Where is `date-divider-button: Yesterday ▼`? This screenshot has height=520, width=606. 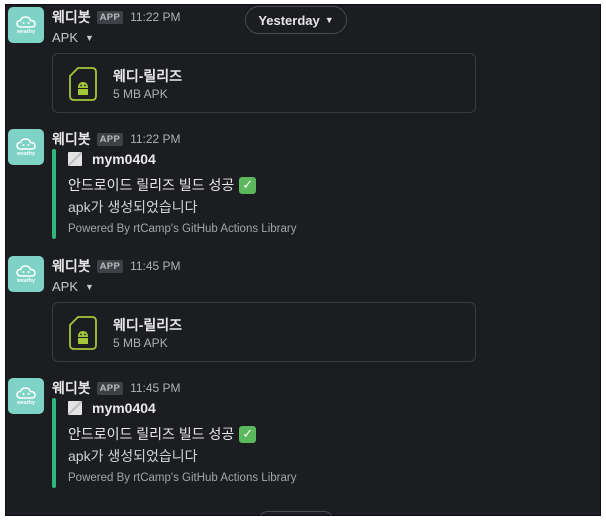 date-divider-button: Yesterday ▼ is located at coordinates (296, 20).